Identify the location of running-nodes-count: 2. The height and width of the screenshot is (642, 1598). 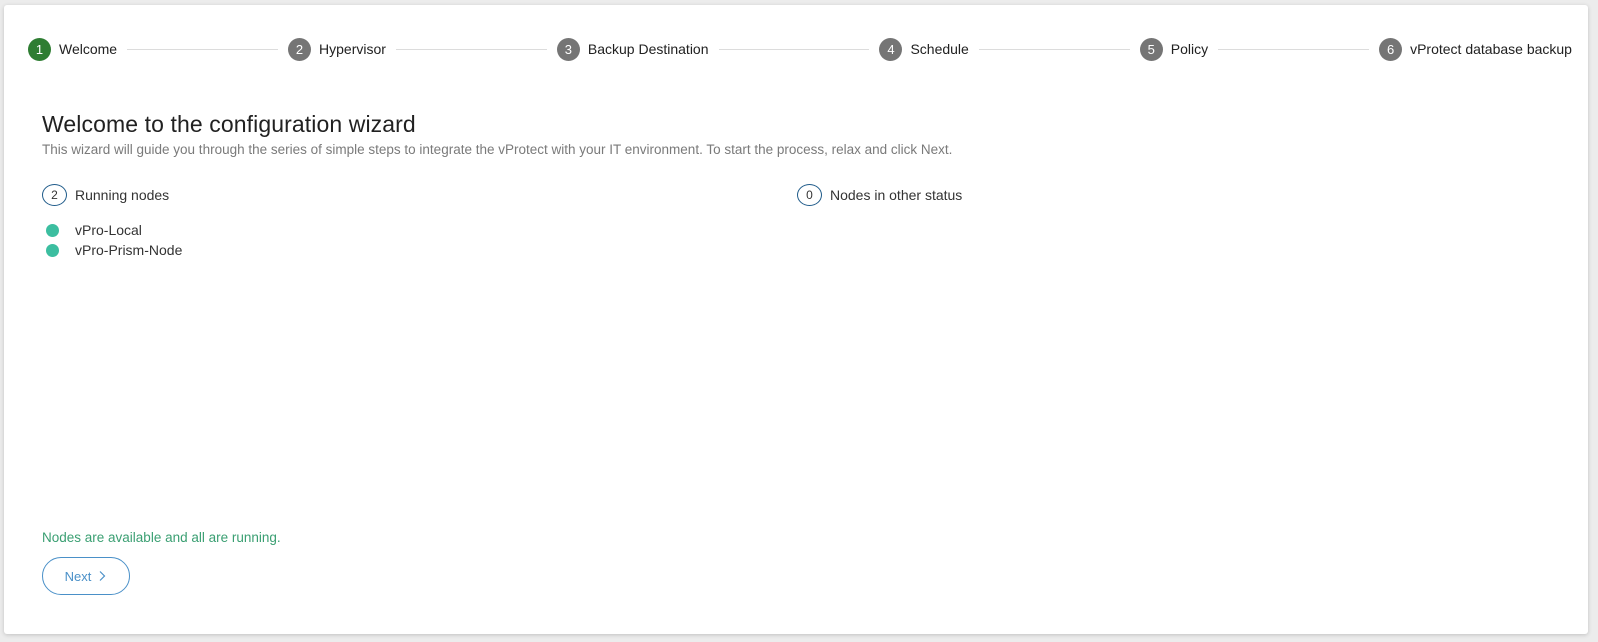
(54, 195).